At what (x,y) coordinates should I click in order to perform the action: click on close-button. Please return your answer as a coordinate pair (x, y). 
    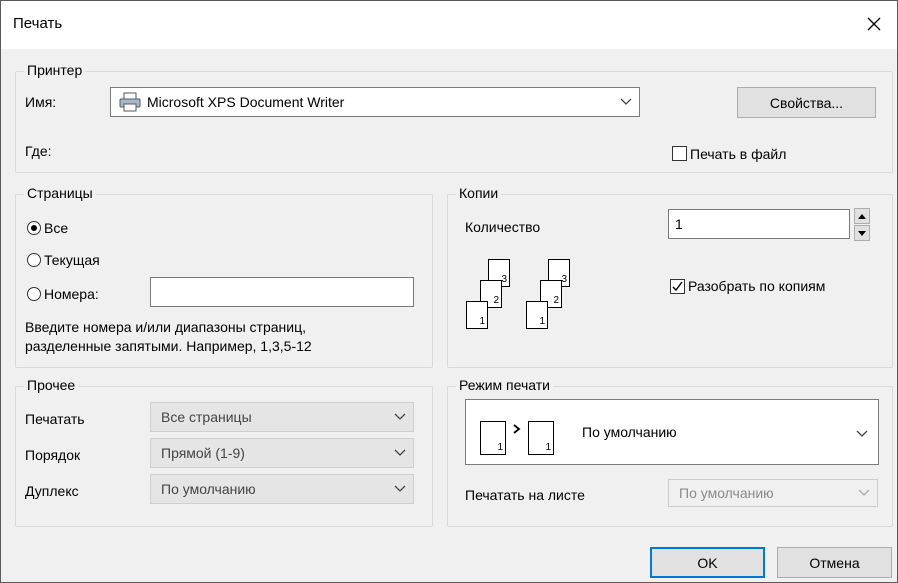
    Looking at the image, I should click on (874, 24).